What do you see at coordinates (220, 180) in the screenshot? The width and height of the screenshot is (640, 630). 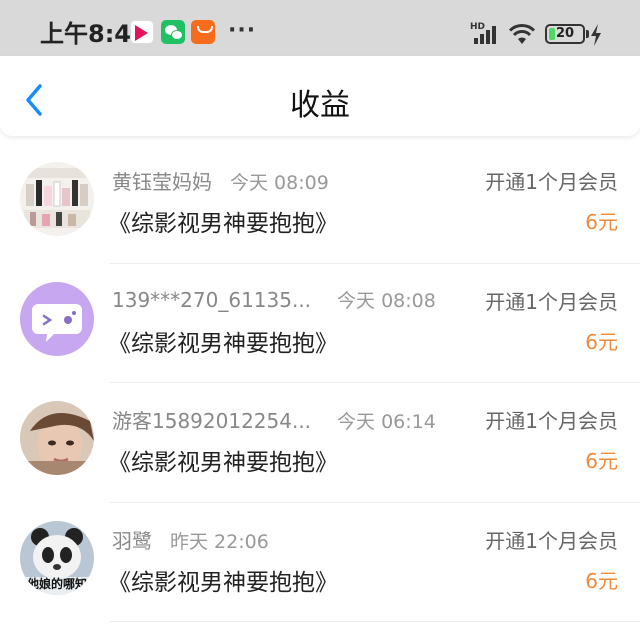 I see `earning-meta: 黄钰莹妈妈 今天 08:09` at bounding box center [220, 180].